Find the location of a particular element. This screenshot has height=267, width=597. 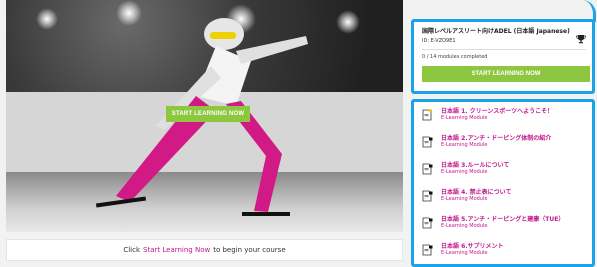

module-title: 日本語 1. クリーンスポーツへようこそ！ is located at coordinates (497, 111).